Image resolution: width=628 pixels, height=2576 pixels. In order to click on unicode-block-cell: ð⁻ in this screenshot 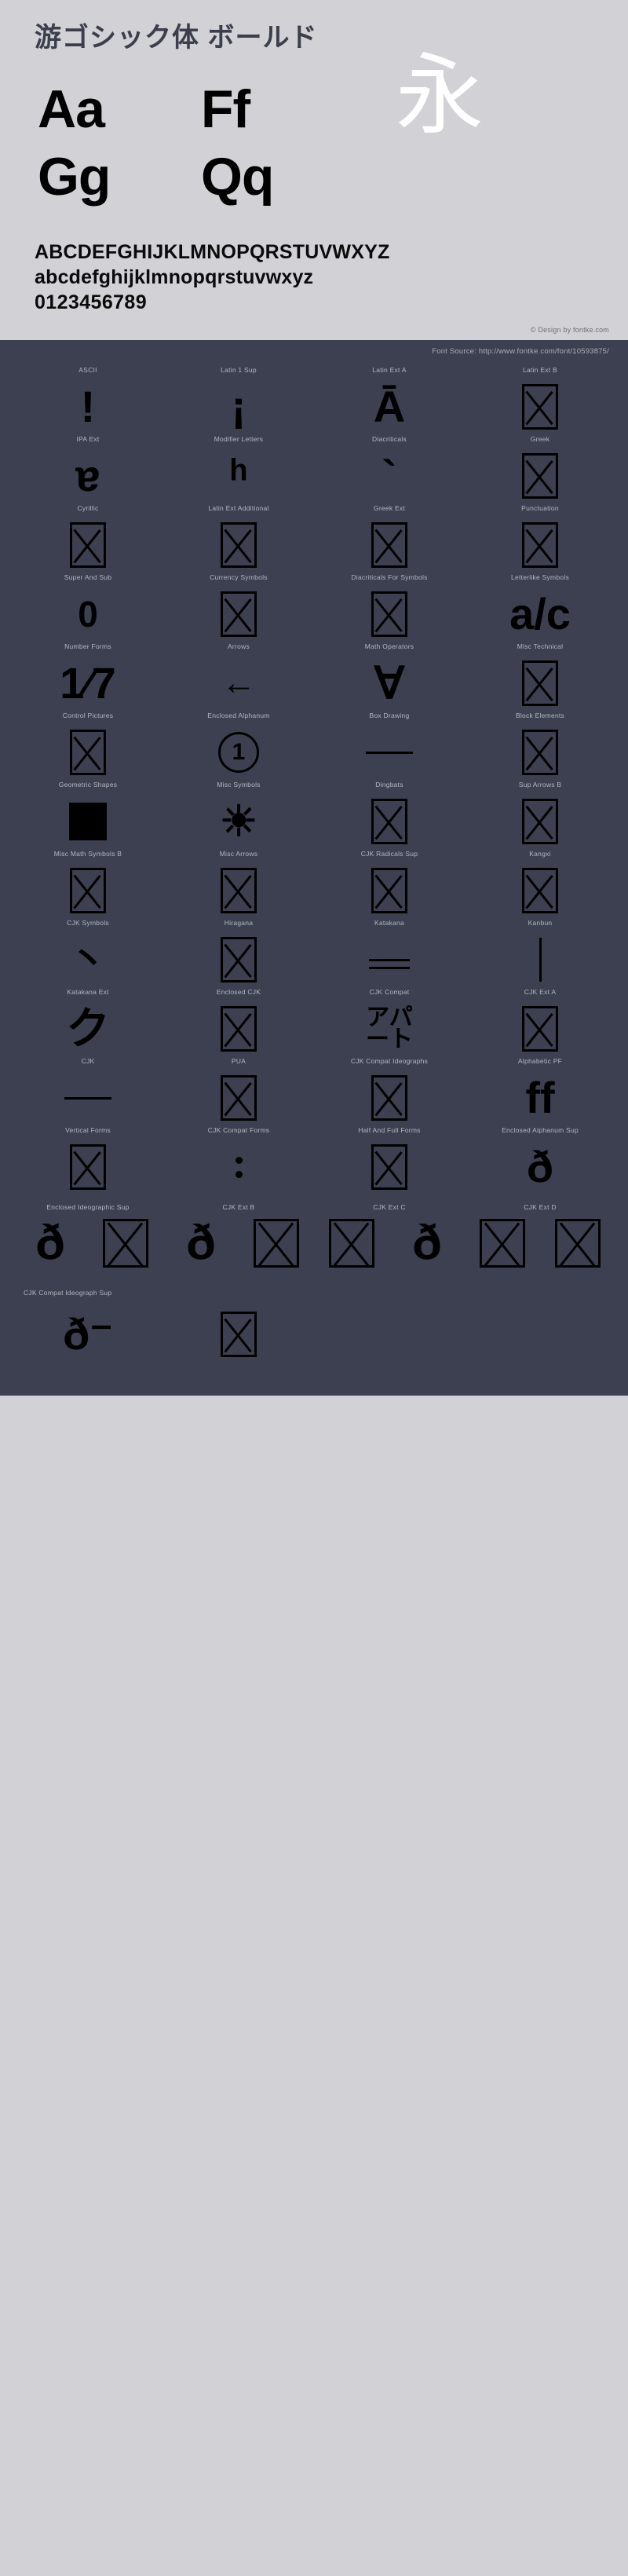, I will do `click(88, 1335)`.